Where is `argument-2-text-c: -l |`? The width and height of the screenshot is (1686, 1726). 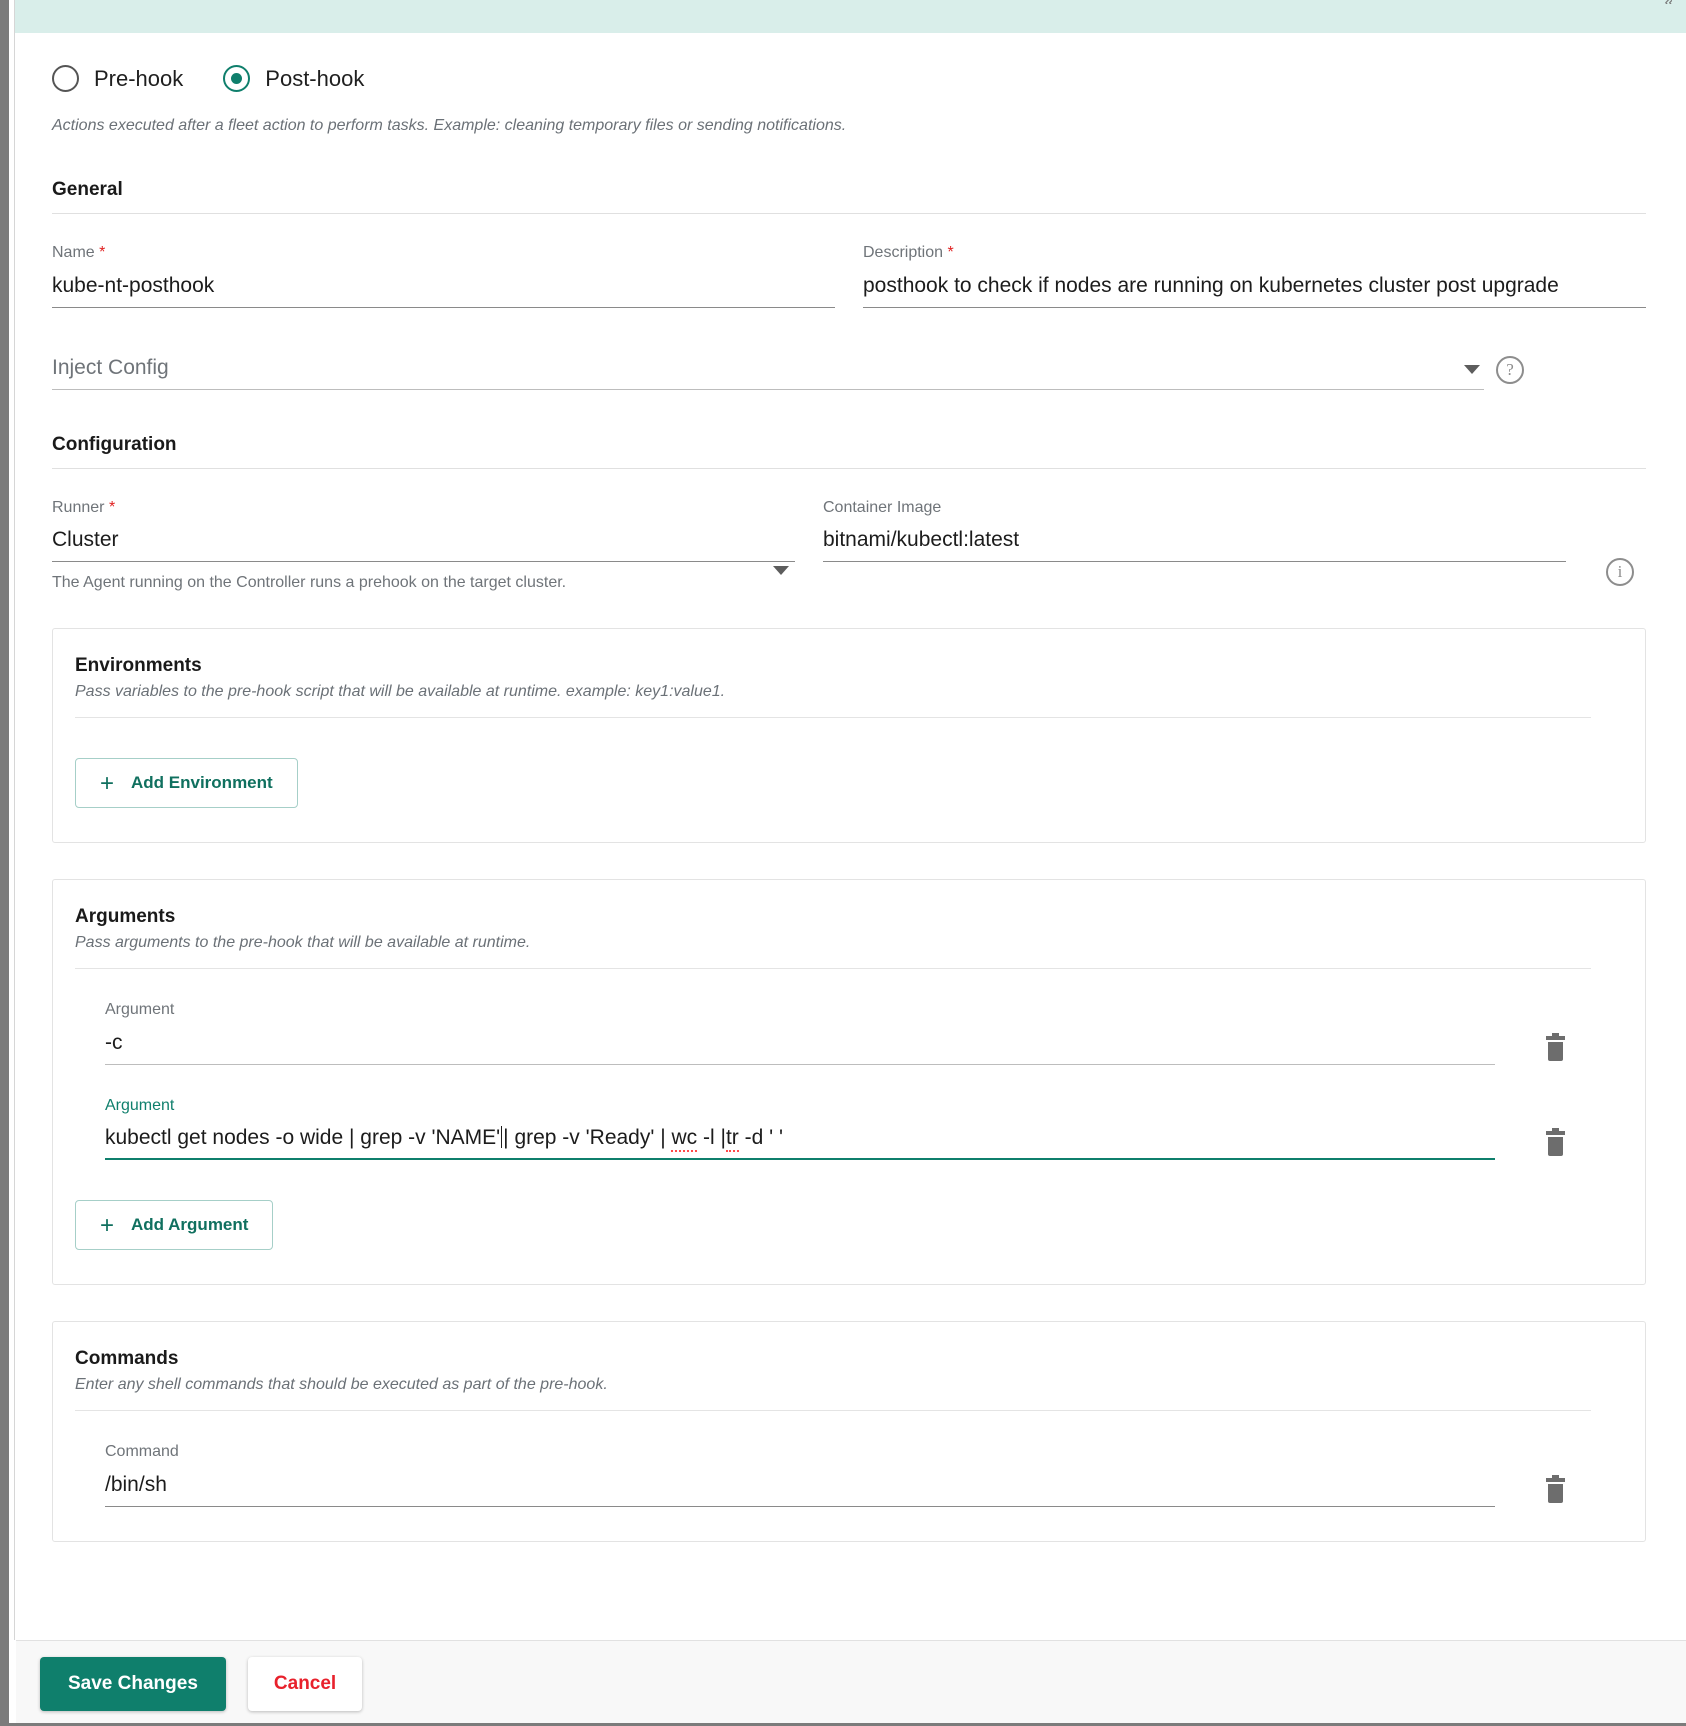 argument-2-text-c: -l | is located at coordinates (711, 1138).